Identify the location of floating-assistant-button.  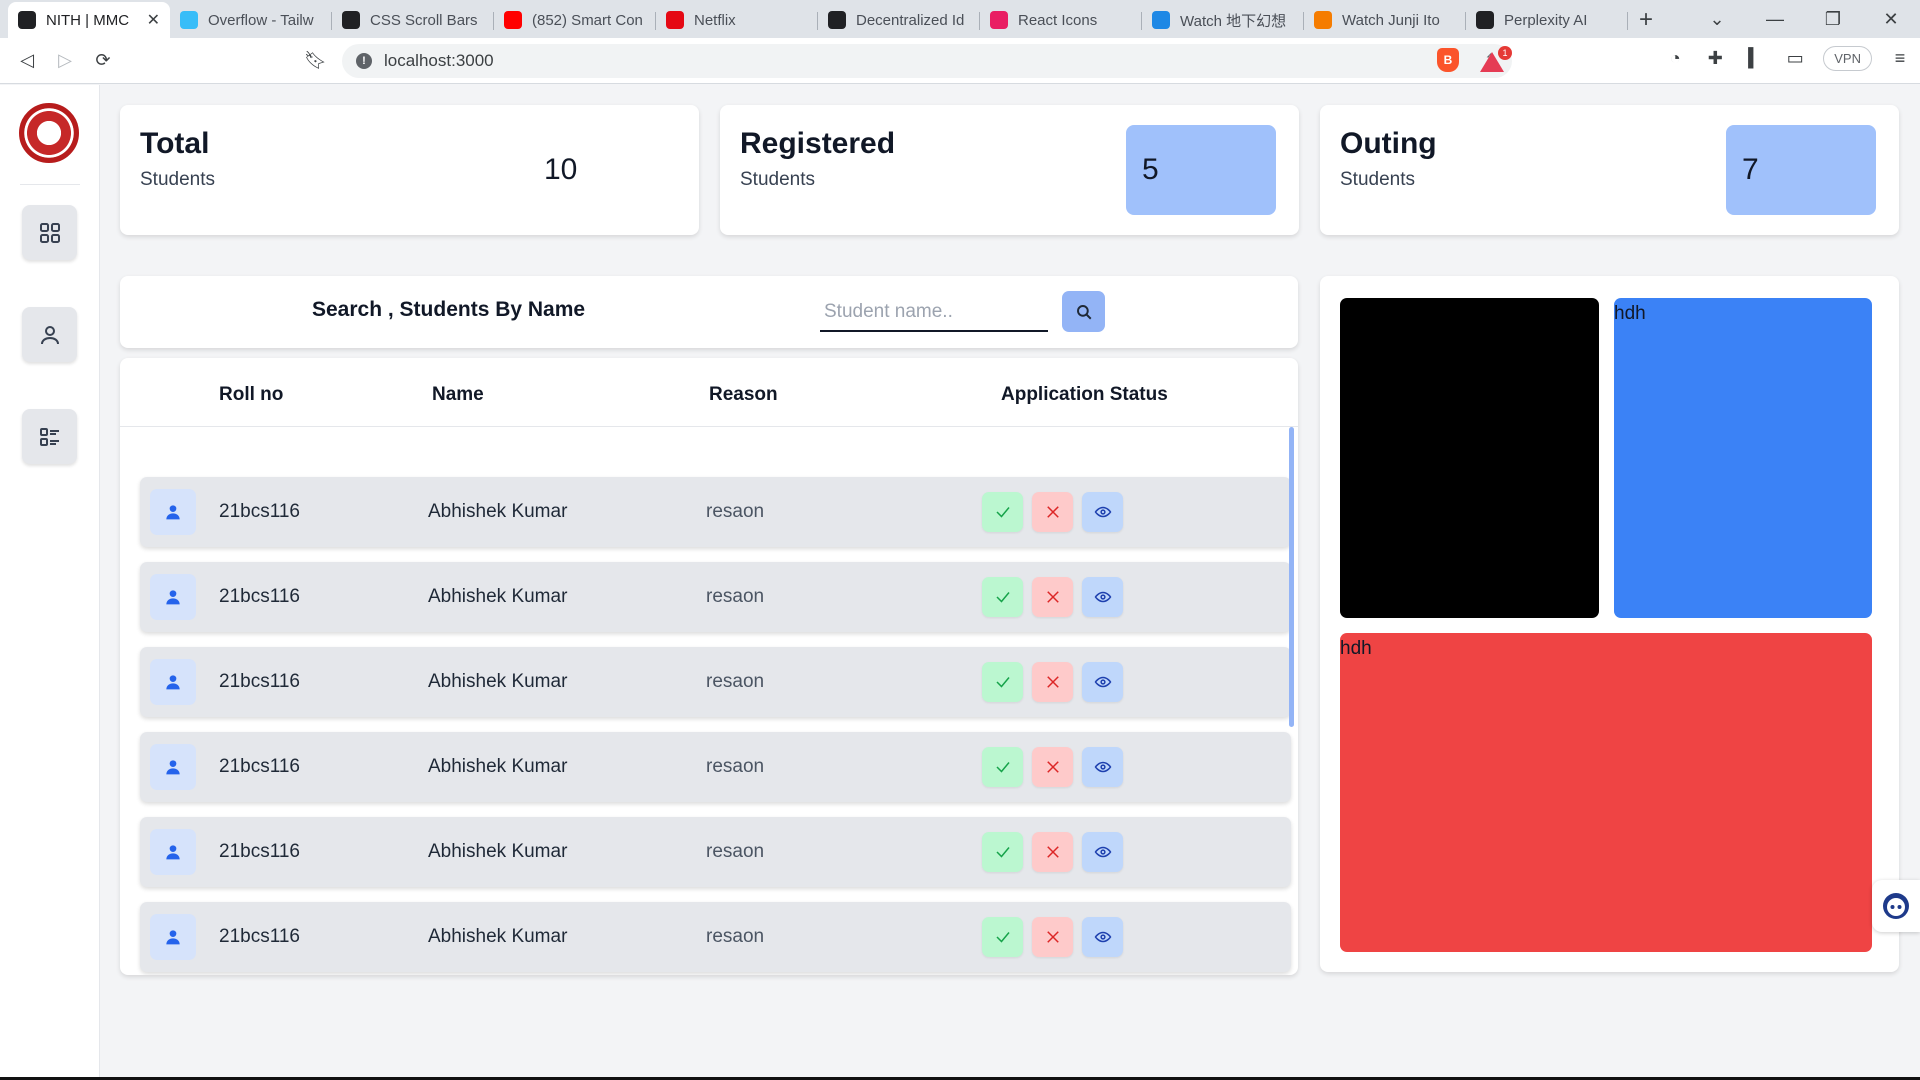
(1896, 906).